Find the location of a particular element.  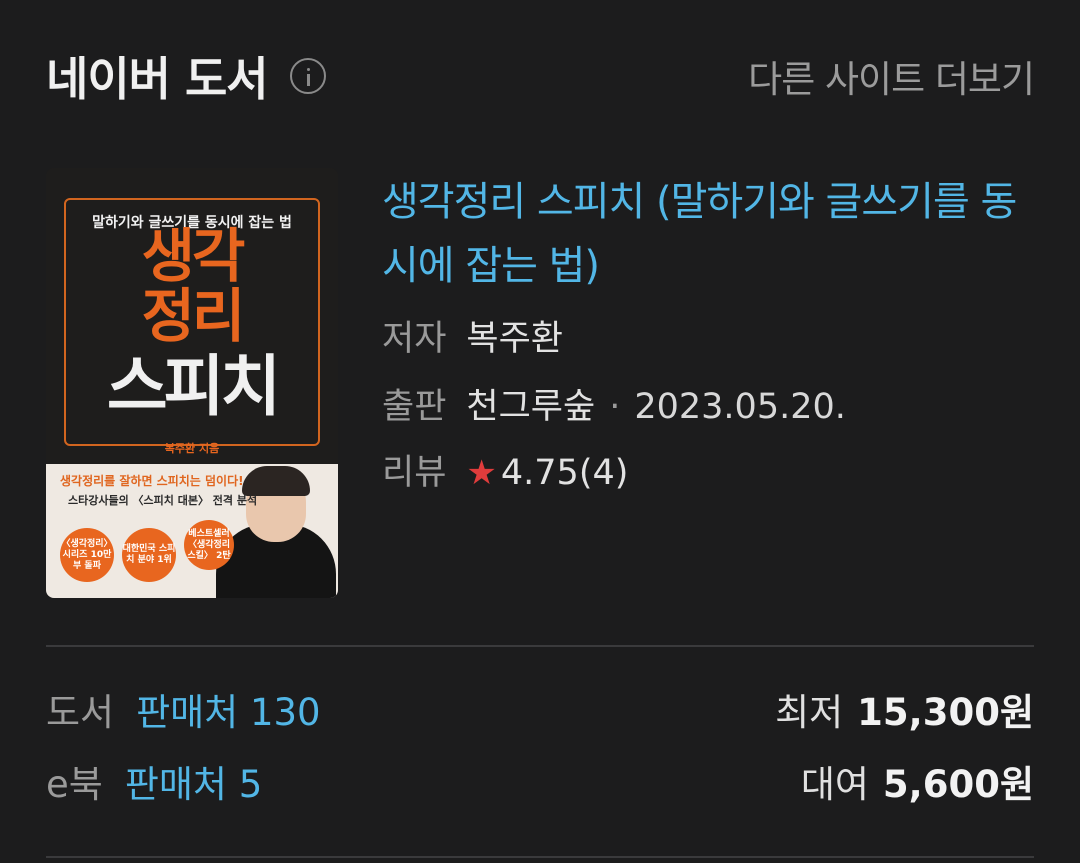

info-icon is located at coordinates (307, 76).